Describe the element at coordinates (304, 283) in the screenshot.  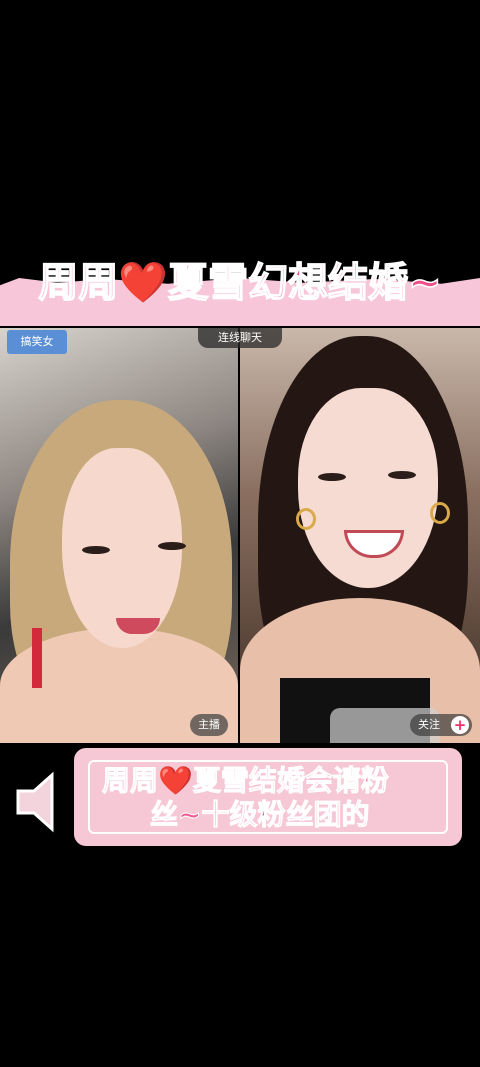
I see `title-part-2: 夏雪幻想结婚~` at that location.